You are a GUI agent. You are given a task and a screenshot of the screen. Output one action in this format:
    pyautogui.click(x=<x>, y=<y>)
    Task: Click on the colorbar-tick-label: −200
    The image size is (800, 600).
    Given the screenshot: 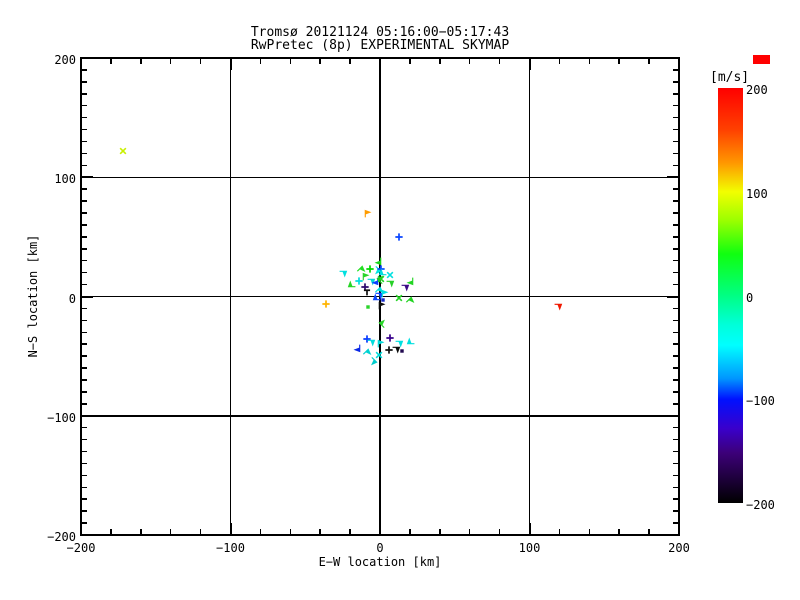 What is the action you would take?
    pyautogui.click(x=760, y=505)
    